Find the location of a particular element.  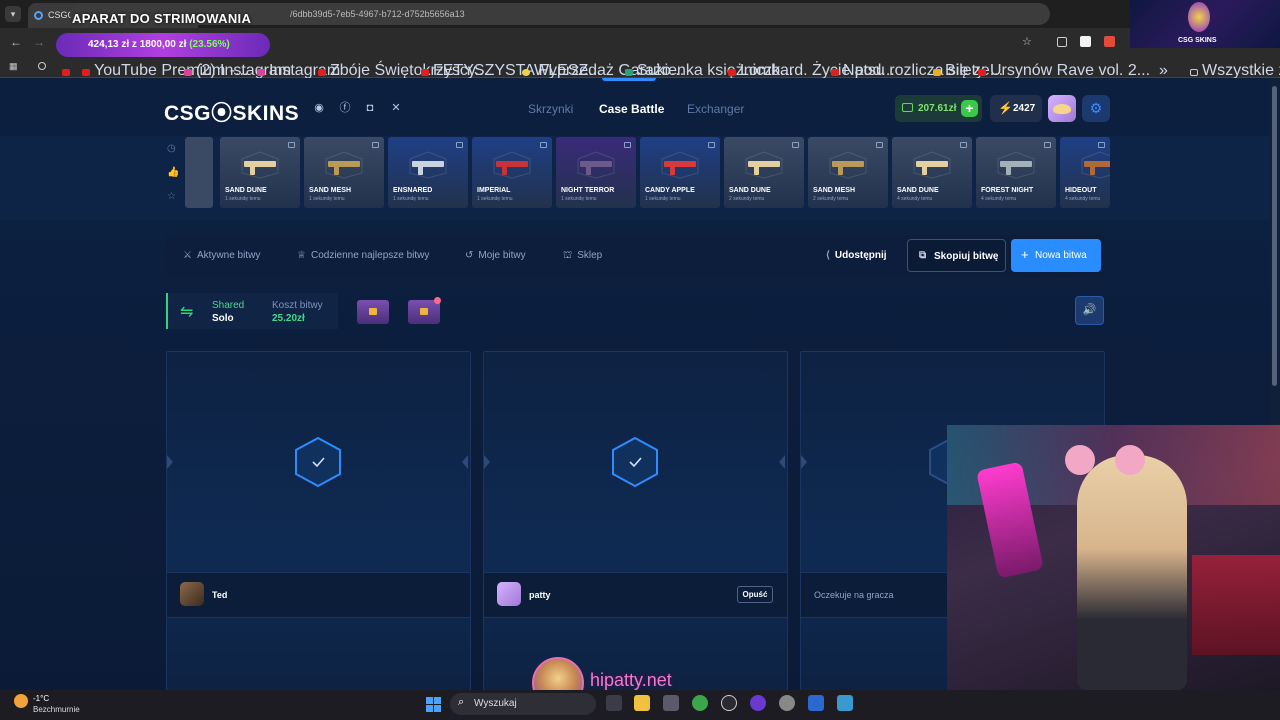

bookmark-star-icon: ☆ is located at coordinates (1027, 41).